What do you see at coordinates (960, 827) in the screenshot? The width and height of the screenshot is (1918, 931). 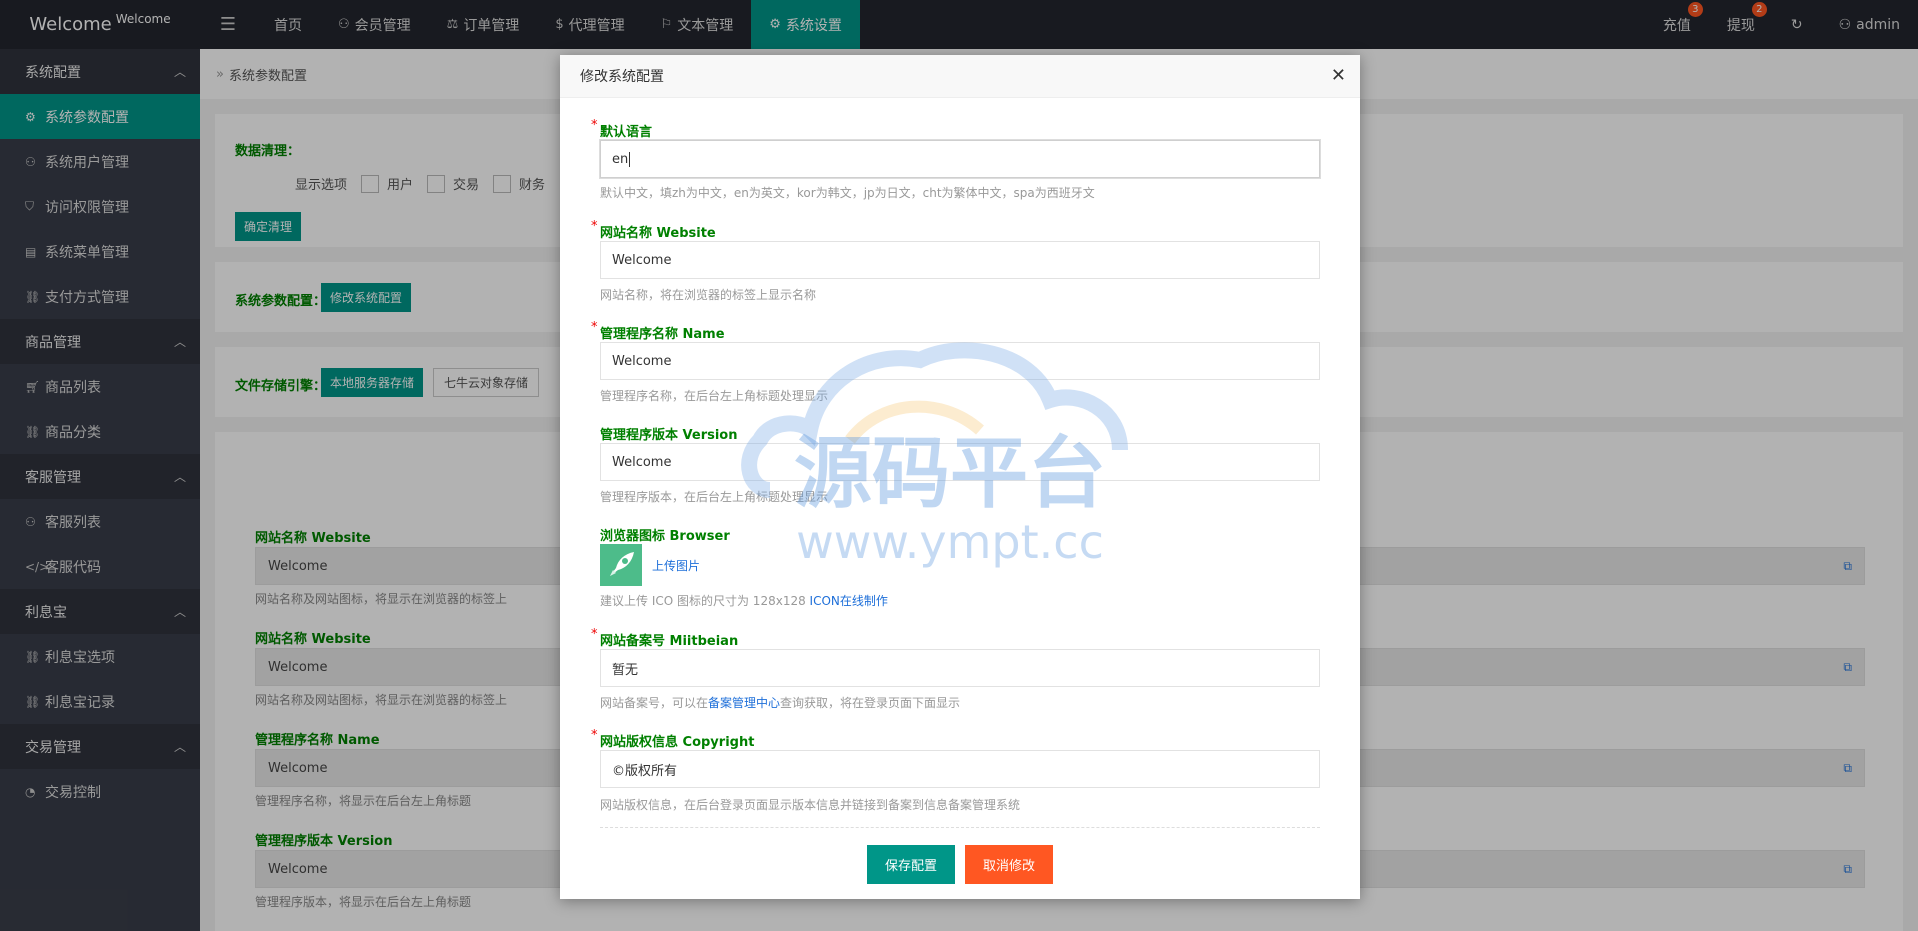 I see `divider` at bounding box center [960, 827].